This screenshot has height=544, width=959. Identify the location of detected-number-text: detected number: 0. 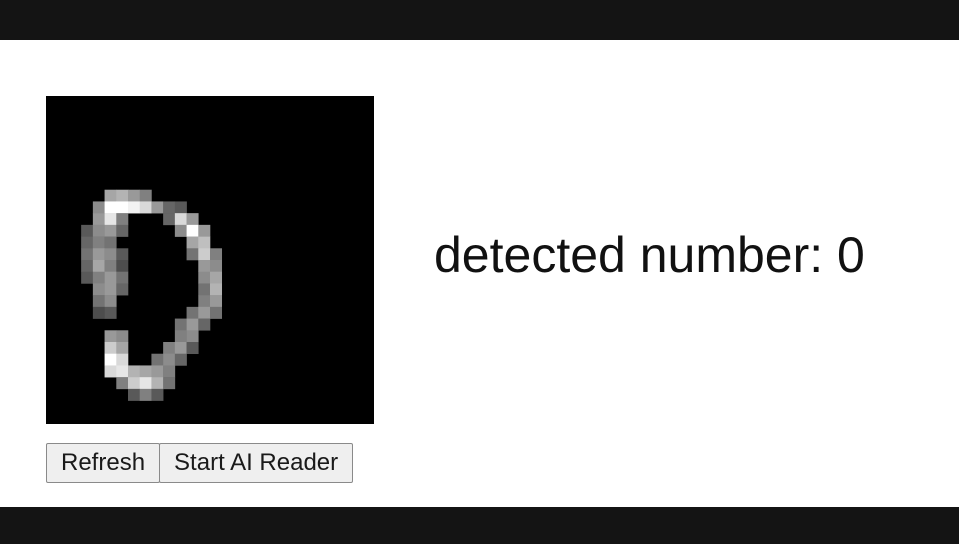
(649, 255).